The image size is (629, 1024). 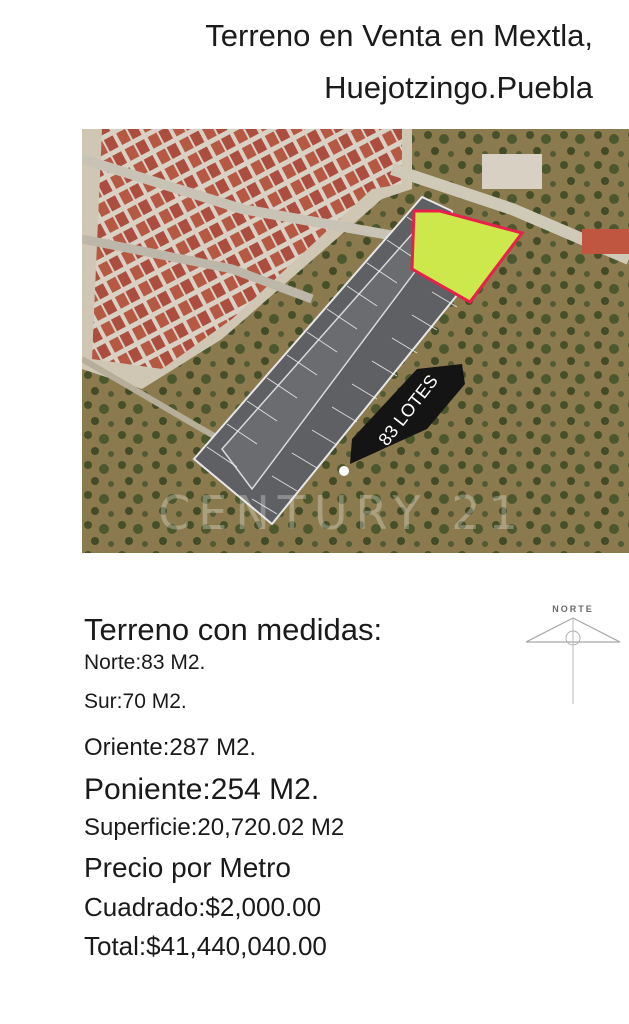 What do you see at coordinates (458, 87) in the screenshot?
I see `listing-title-line-2: Huejotzingo.Puebla` at bounding box center [458, 87].